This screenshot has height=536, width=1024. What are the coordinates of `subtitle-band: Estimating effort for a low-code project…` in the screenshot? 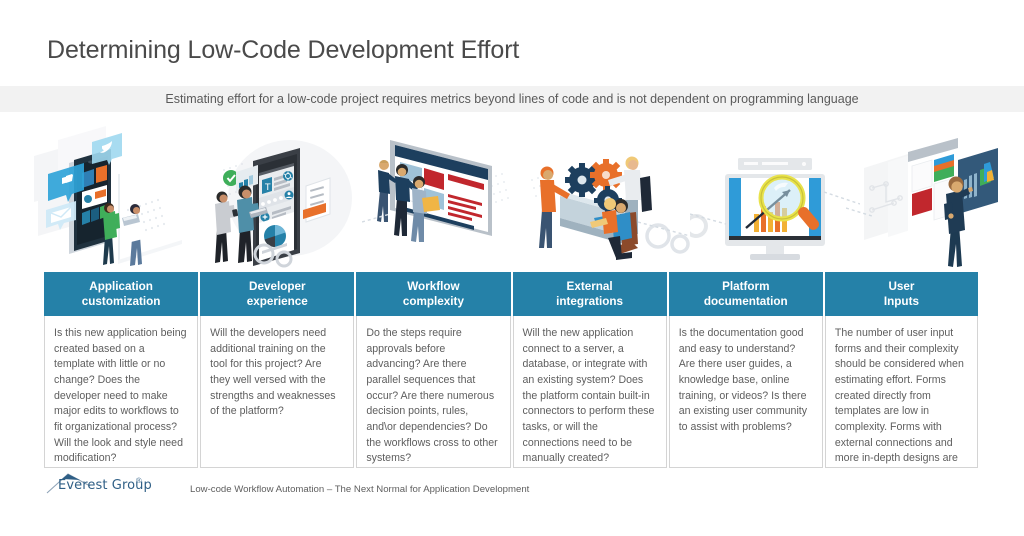 It's located at (512, 99).